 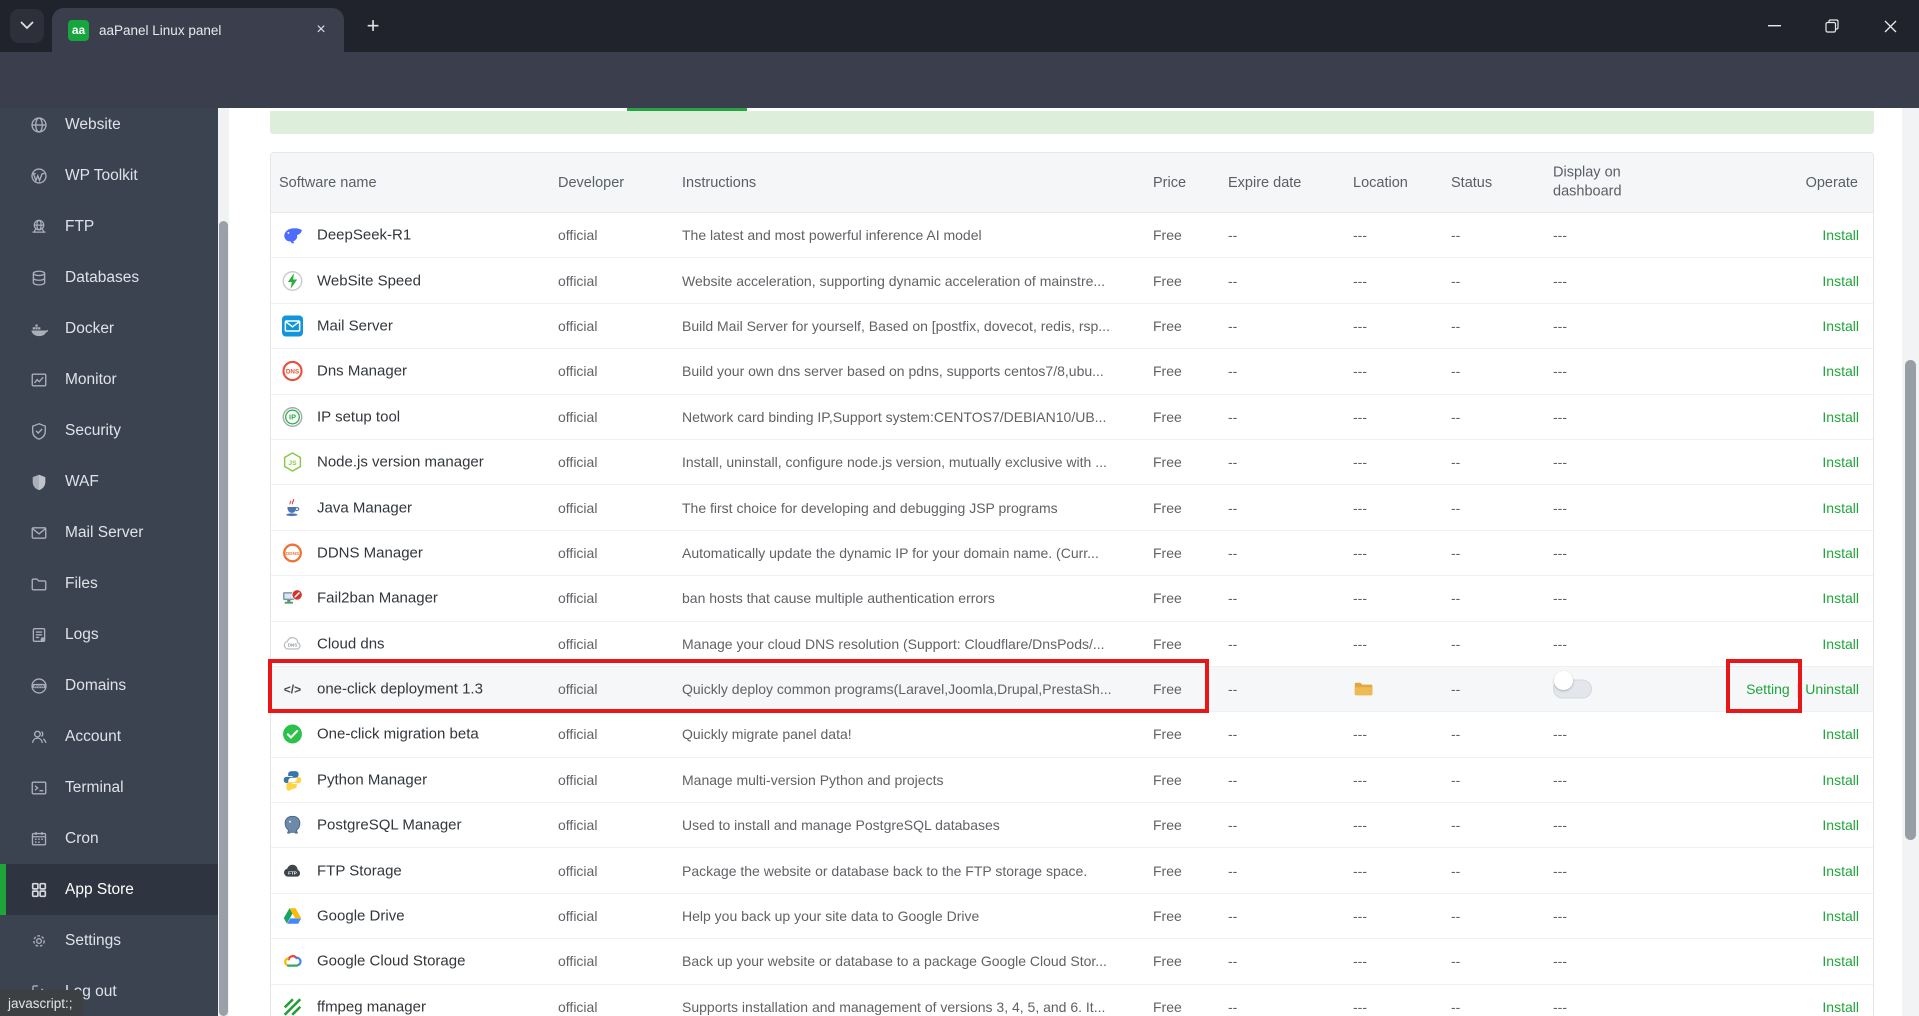 I want to click on ftp-icon, so click(x=39, y=227).